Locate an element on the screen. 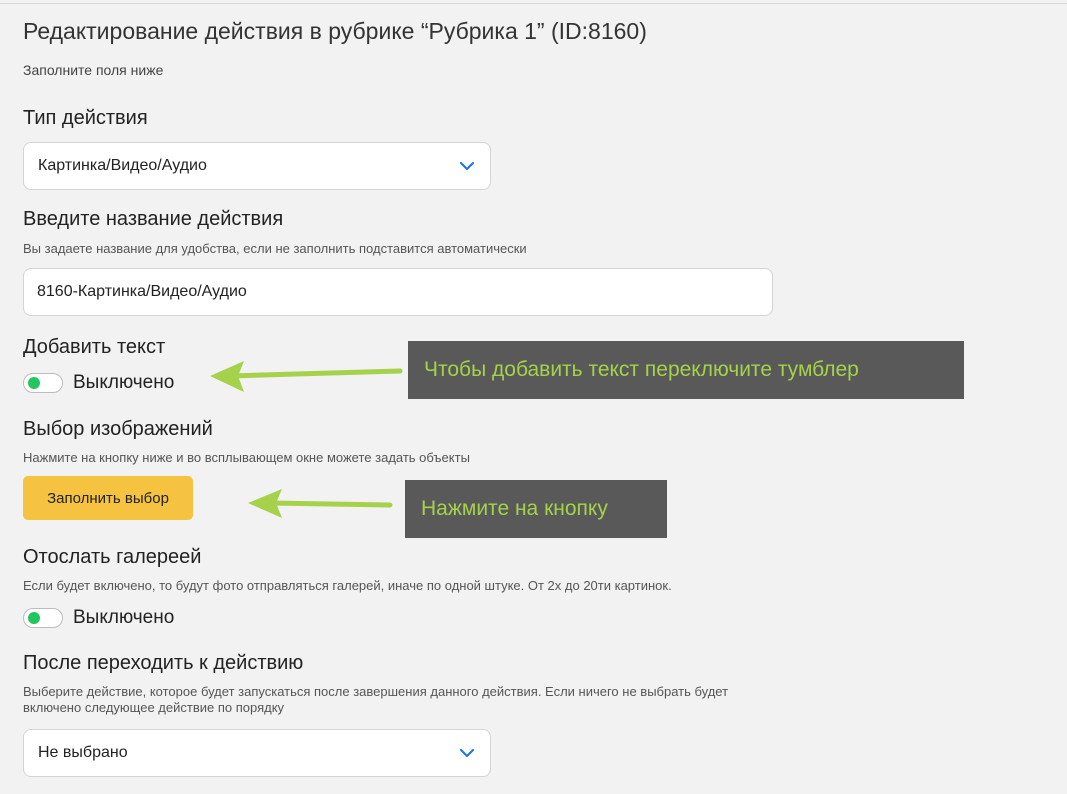 The width and height of the screenshot is (1067, 794). add-text-toggle-row: Выключено is located at coordinates (98, 383).